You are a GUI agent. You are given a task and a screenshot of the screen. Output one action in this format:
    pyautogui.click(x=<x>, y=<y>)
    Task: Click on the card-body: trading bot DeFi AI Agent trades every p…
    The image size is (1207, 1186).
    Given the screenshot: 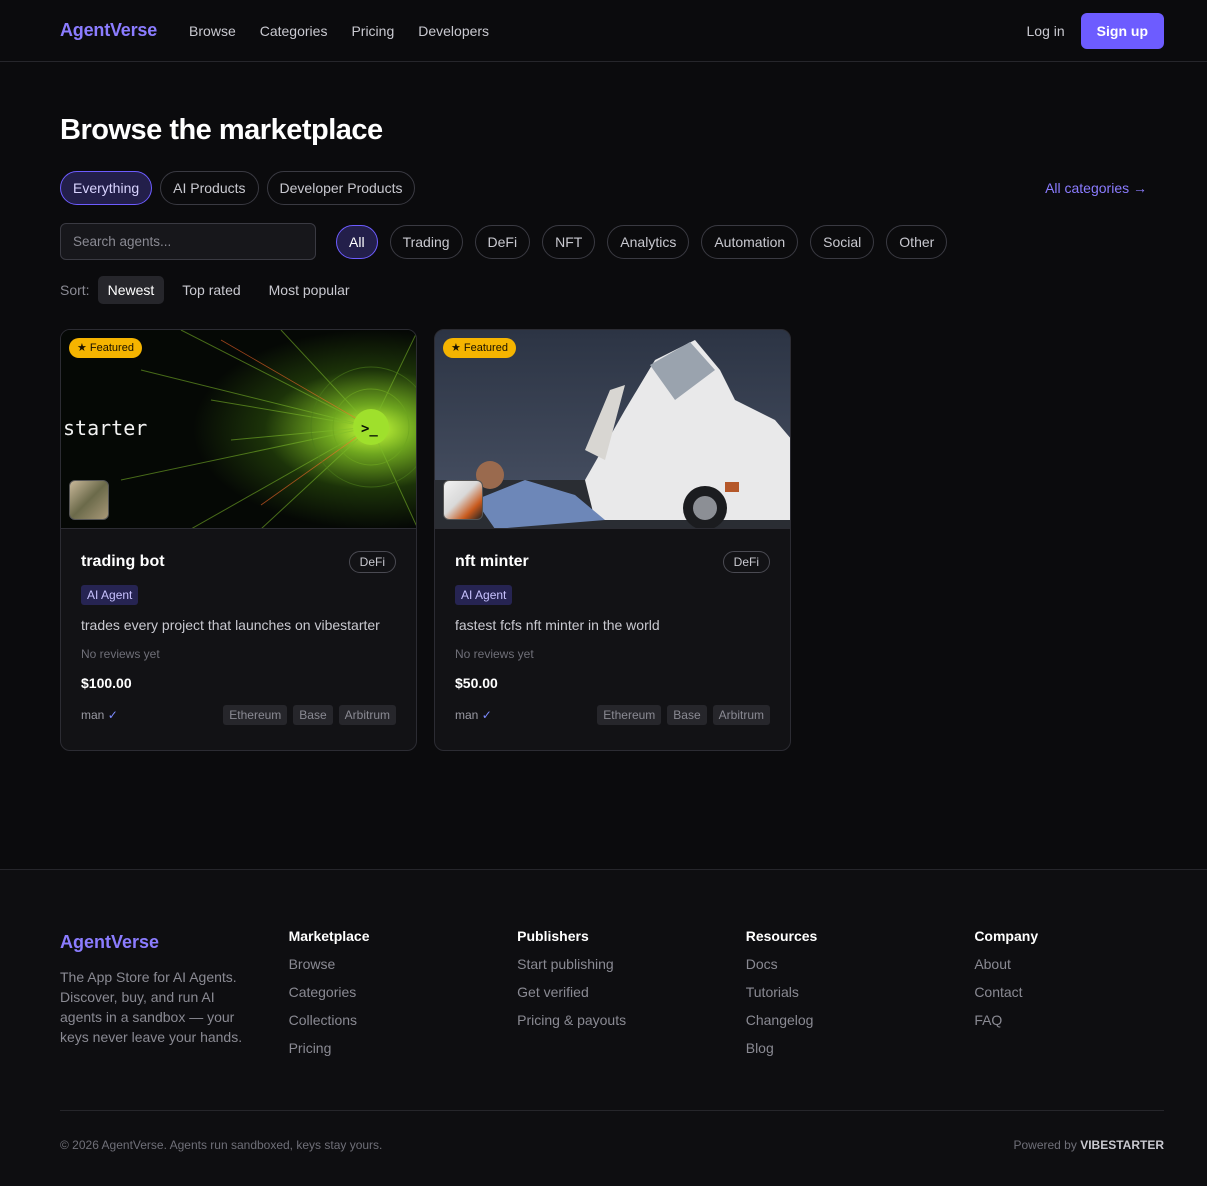 What is the action you would take?
    pyautogui.click(x=238, y=627)
    